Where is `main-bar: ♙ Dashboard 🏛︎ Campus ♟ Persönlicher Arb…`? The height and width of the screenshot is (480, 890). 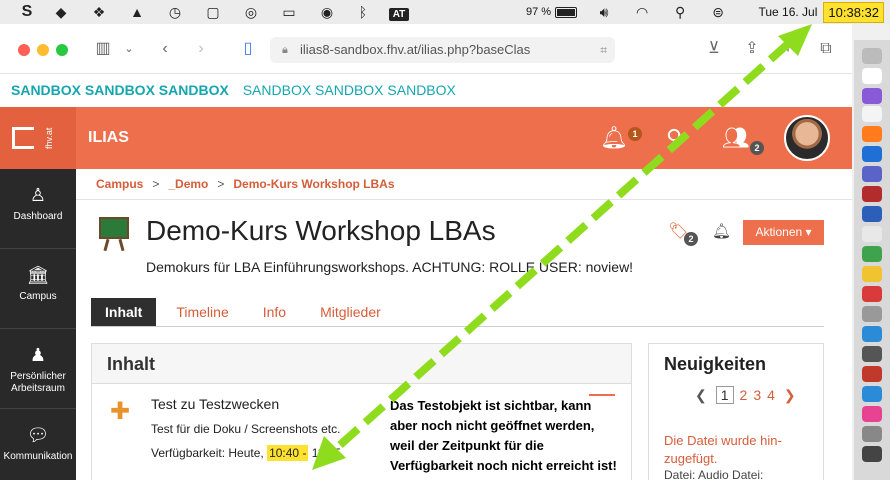
main-bar: ♙ Dashboard 🏛︎ Campus ♟ Persönlicher Arb… is located at coordinates (38, 324).